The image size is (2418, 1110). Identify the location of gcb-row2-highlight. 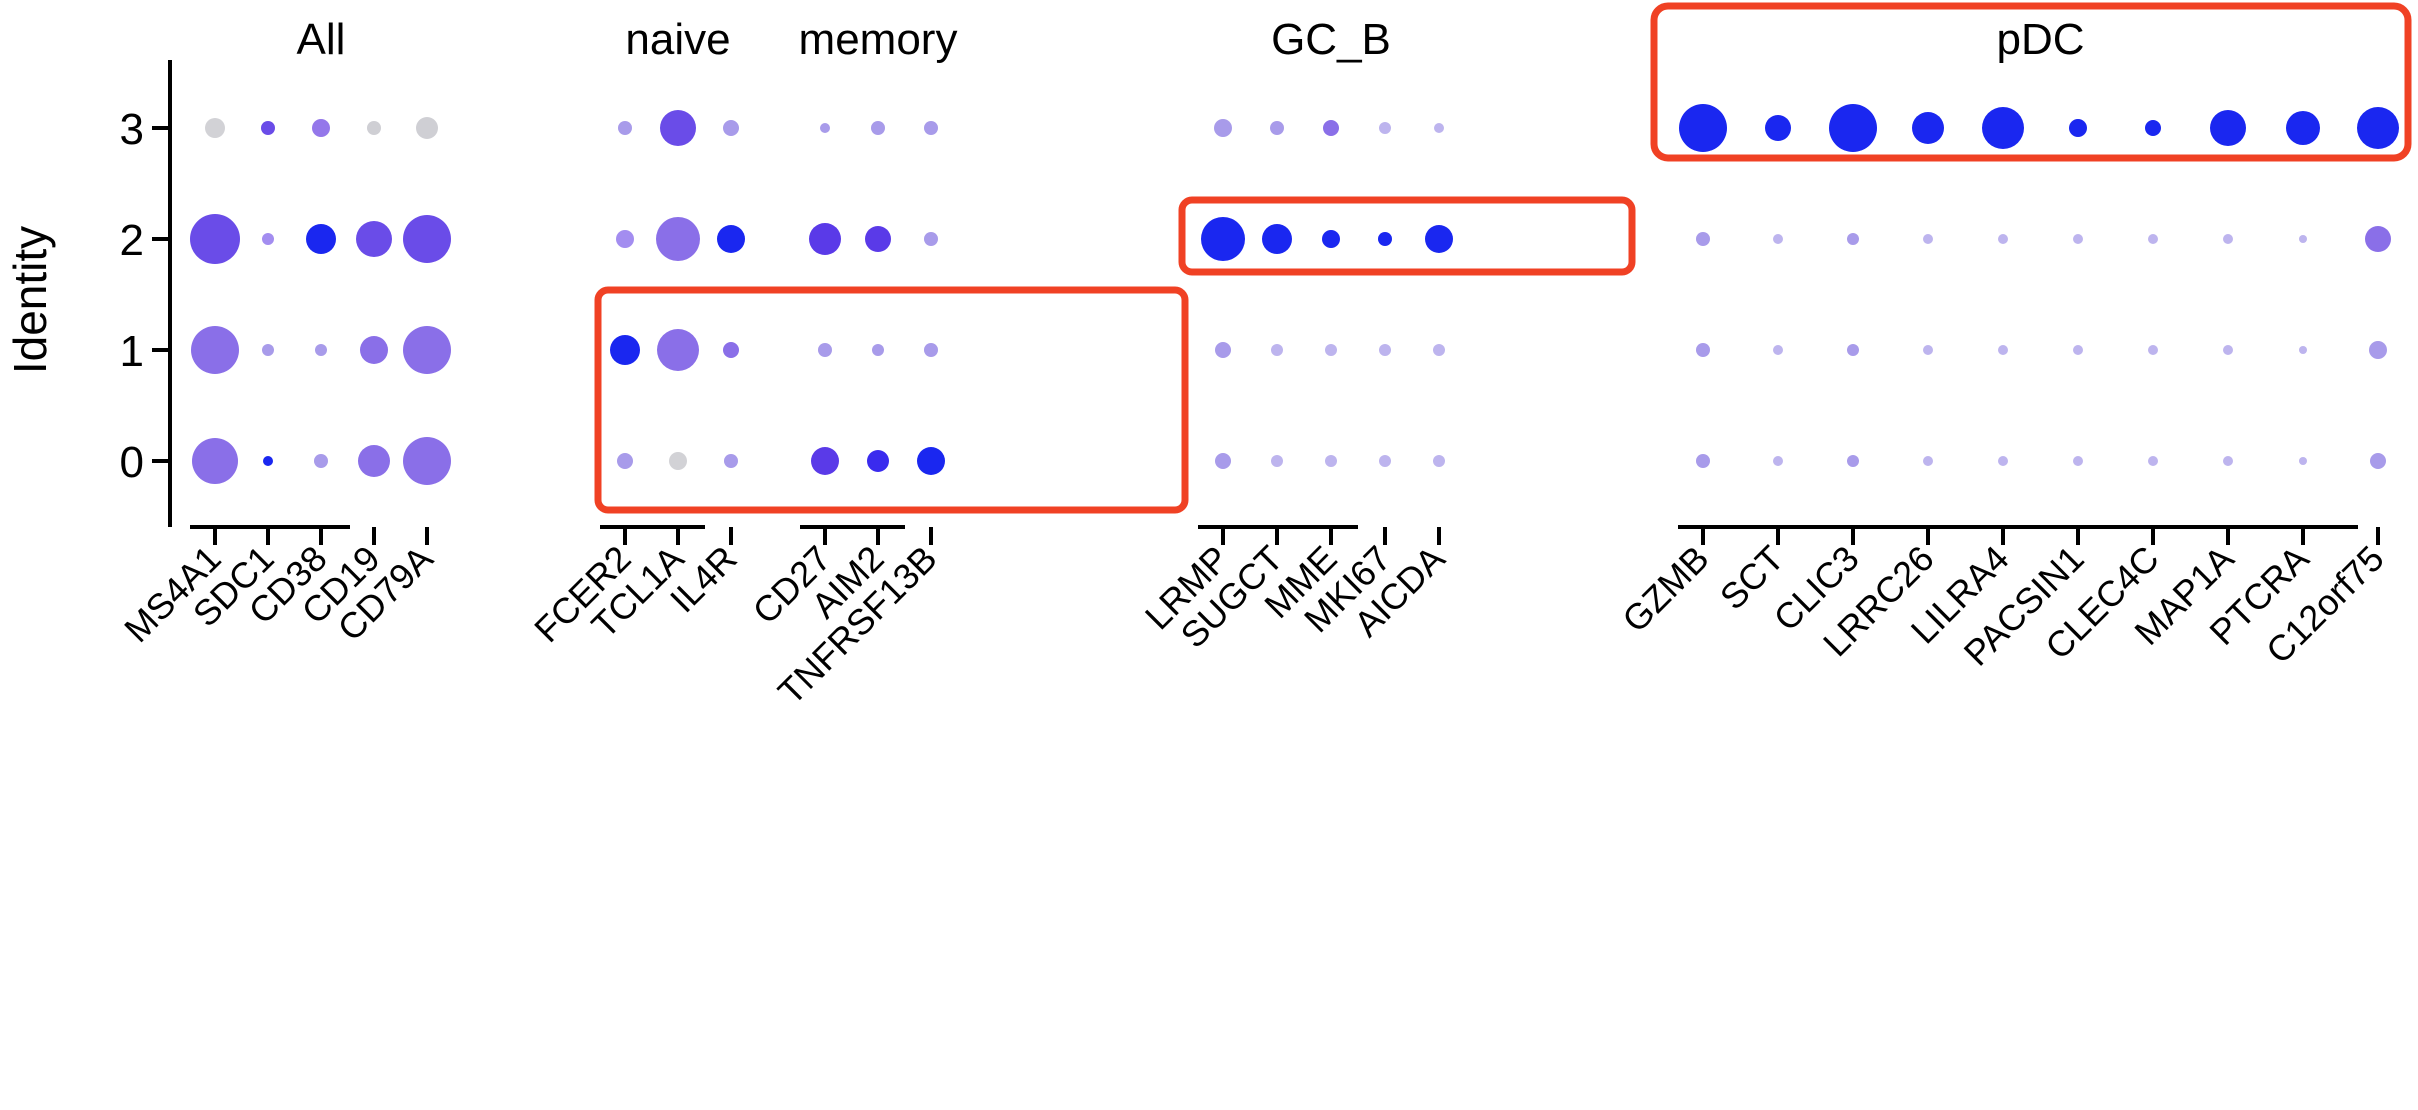
(1407, 236).